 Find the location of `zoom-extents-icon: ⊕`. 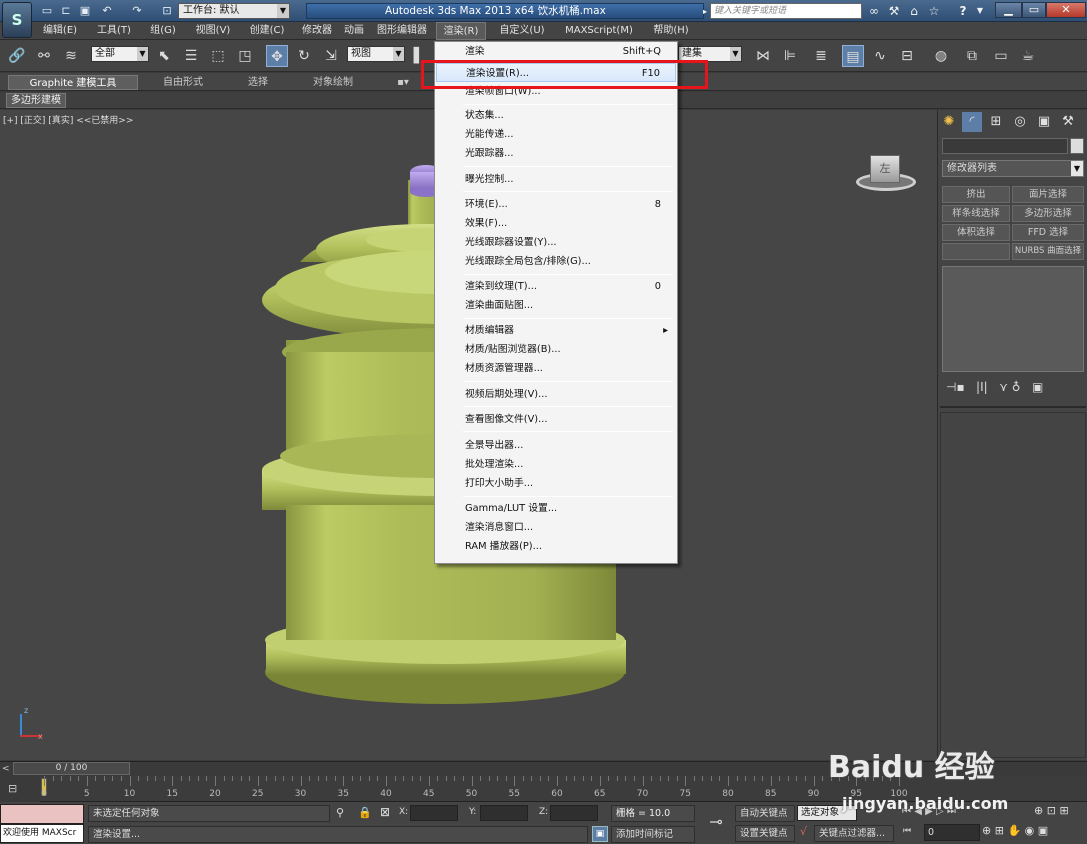

zoom-extents-icon: ⊕ is located at coordinates (986, 830).